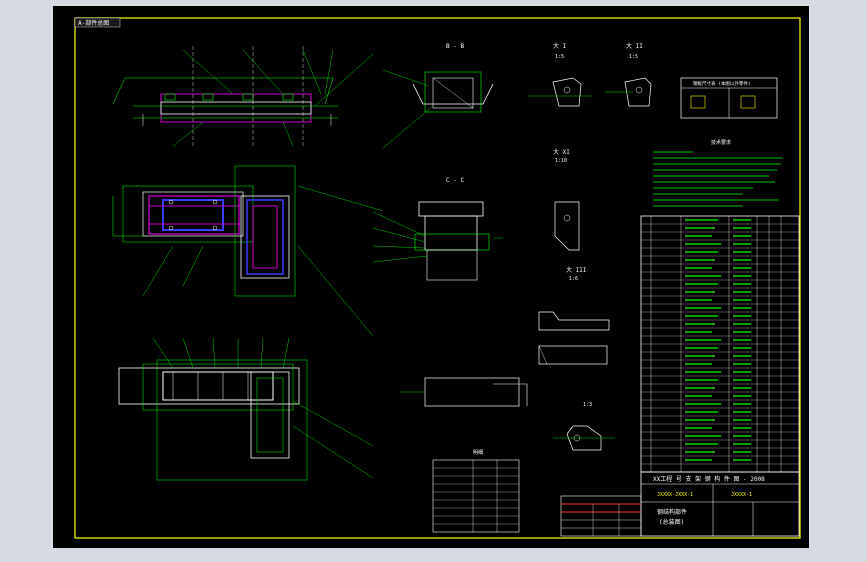  What do you see at coordinates (248, 251) in the screenshot?
I see `plan-view` at bounding box center [248, 251].